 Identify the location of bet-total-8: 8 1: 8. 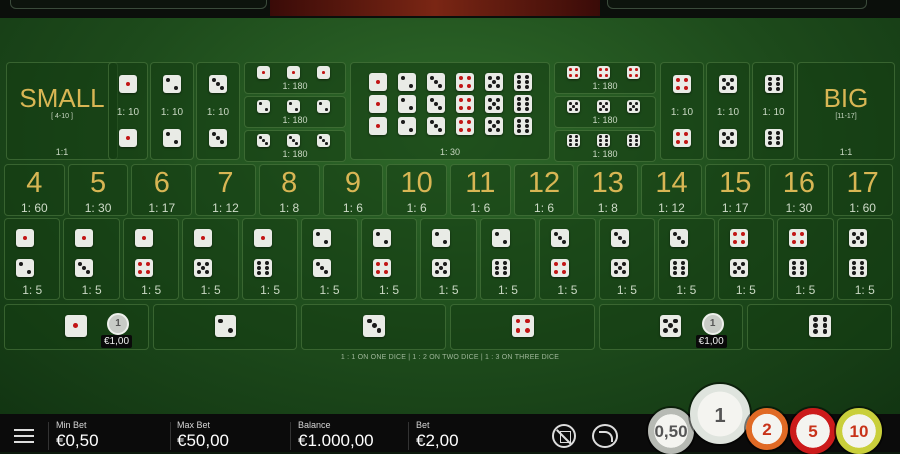
(289, 190).